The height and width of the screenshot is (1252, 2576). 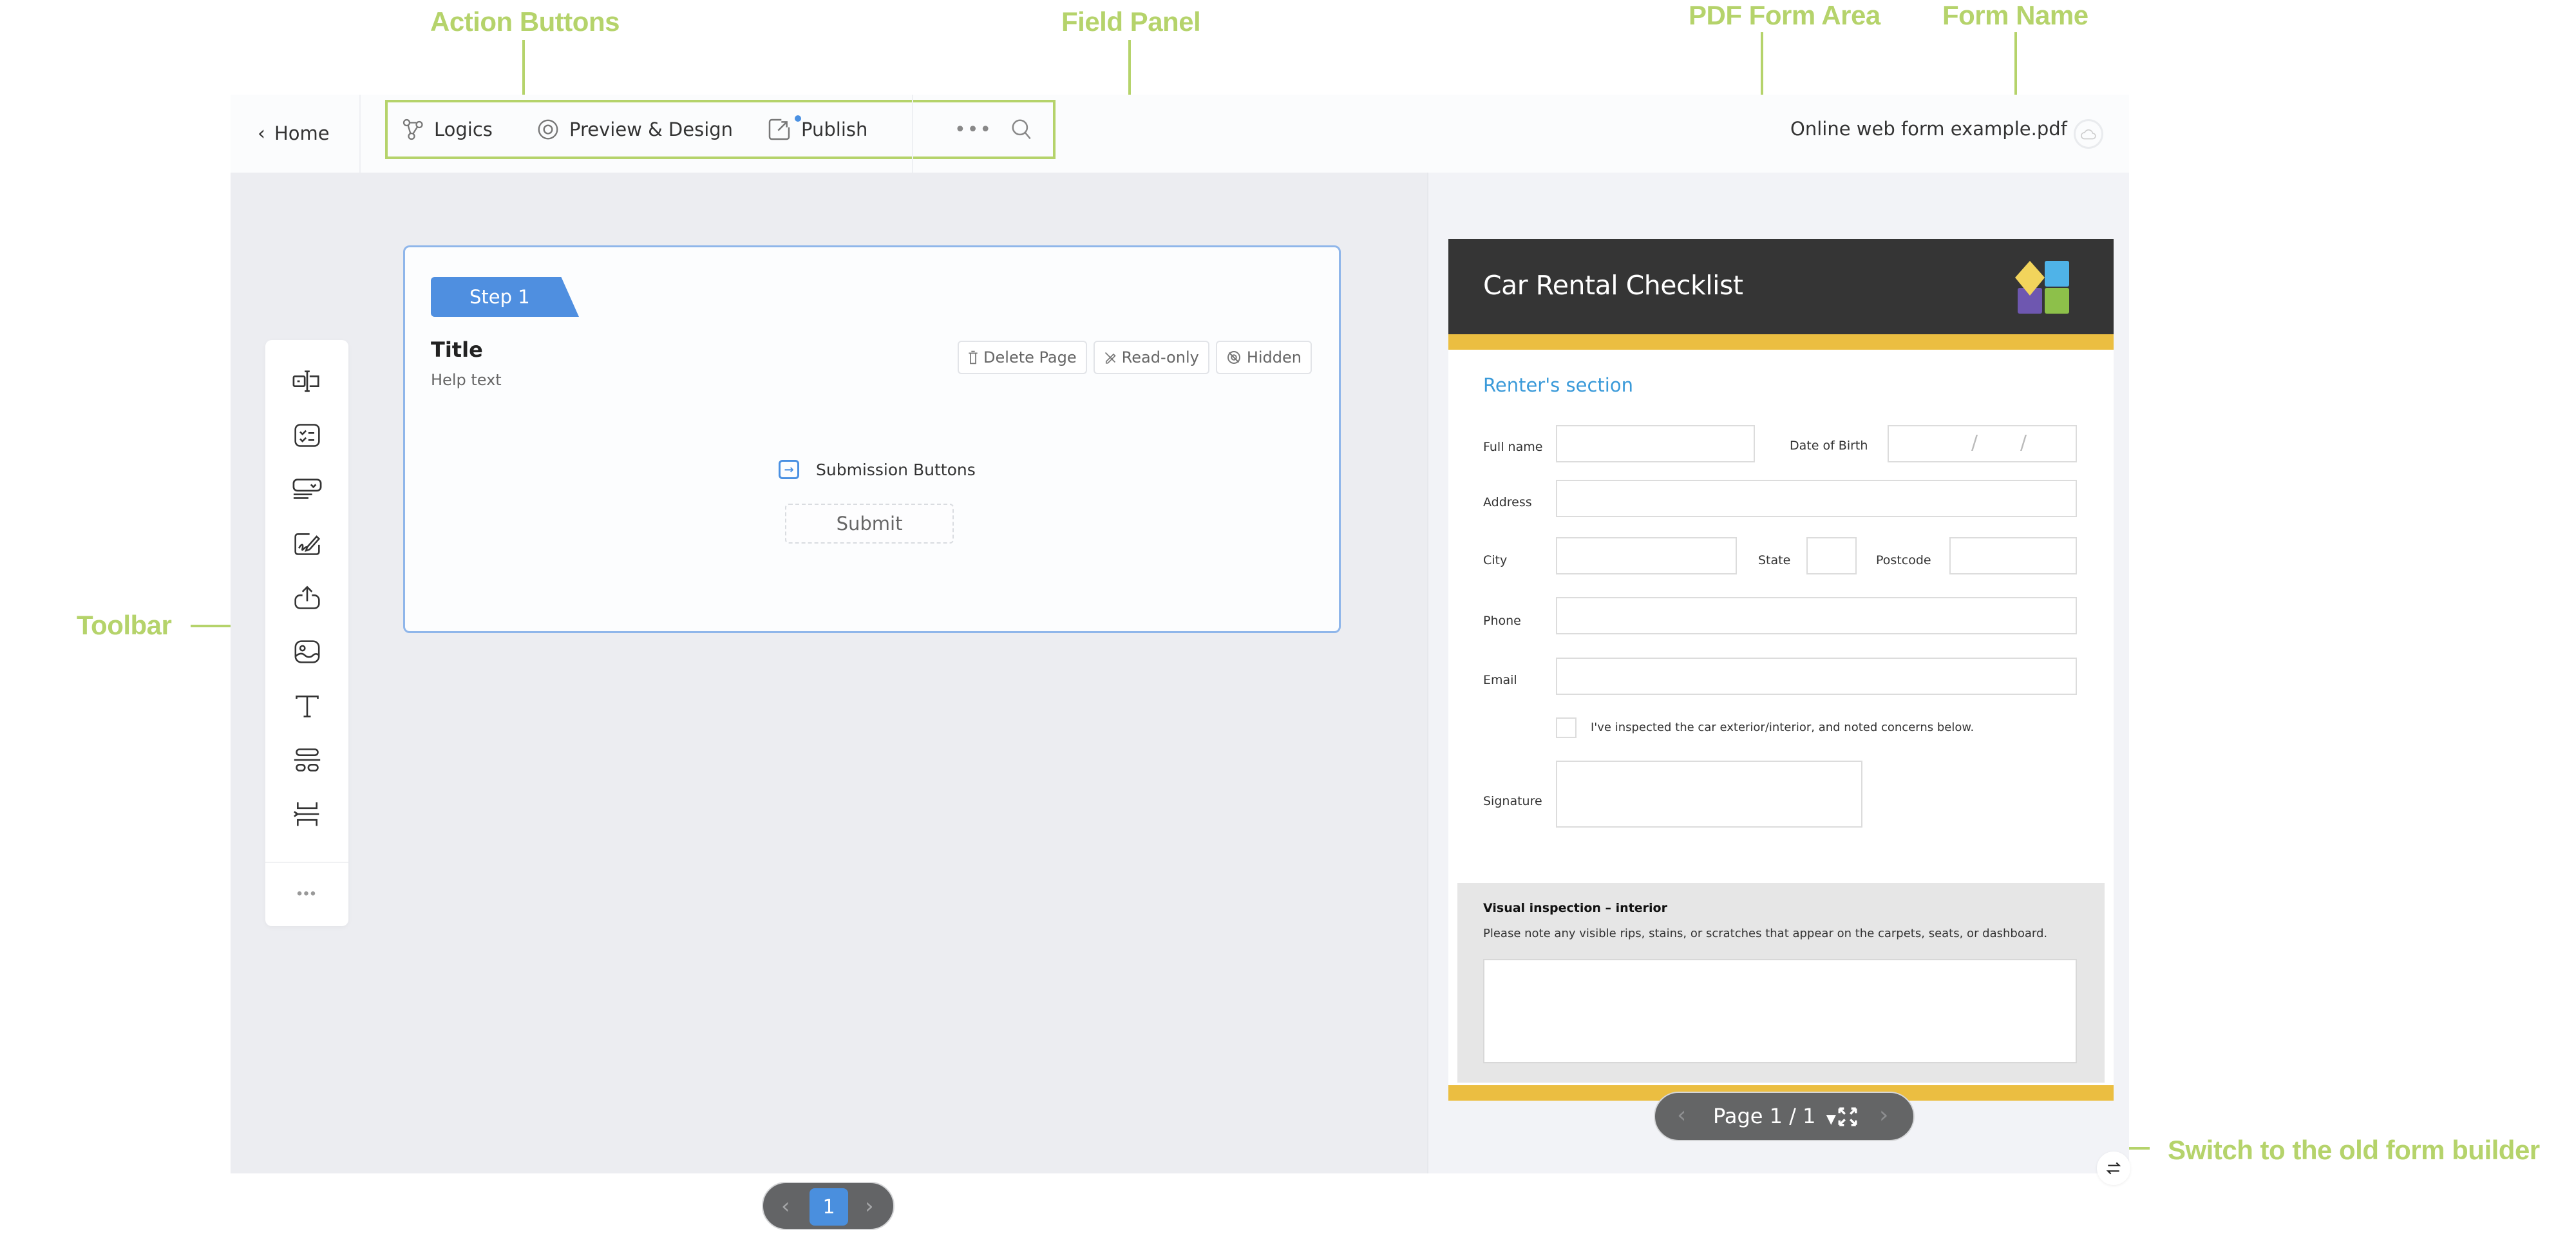 What do you see at coordinates (1508, 502) in the screenshot?
I see `address-label: Address` at bounding box center [1508, 502].